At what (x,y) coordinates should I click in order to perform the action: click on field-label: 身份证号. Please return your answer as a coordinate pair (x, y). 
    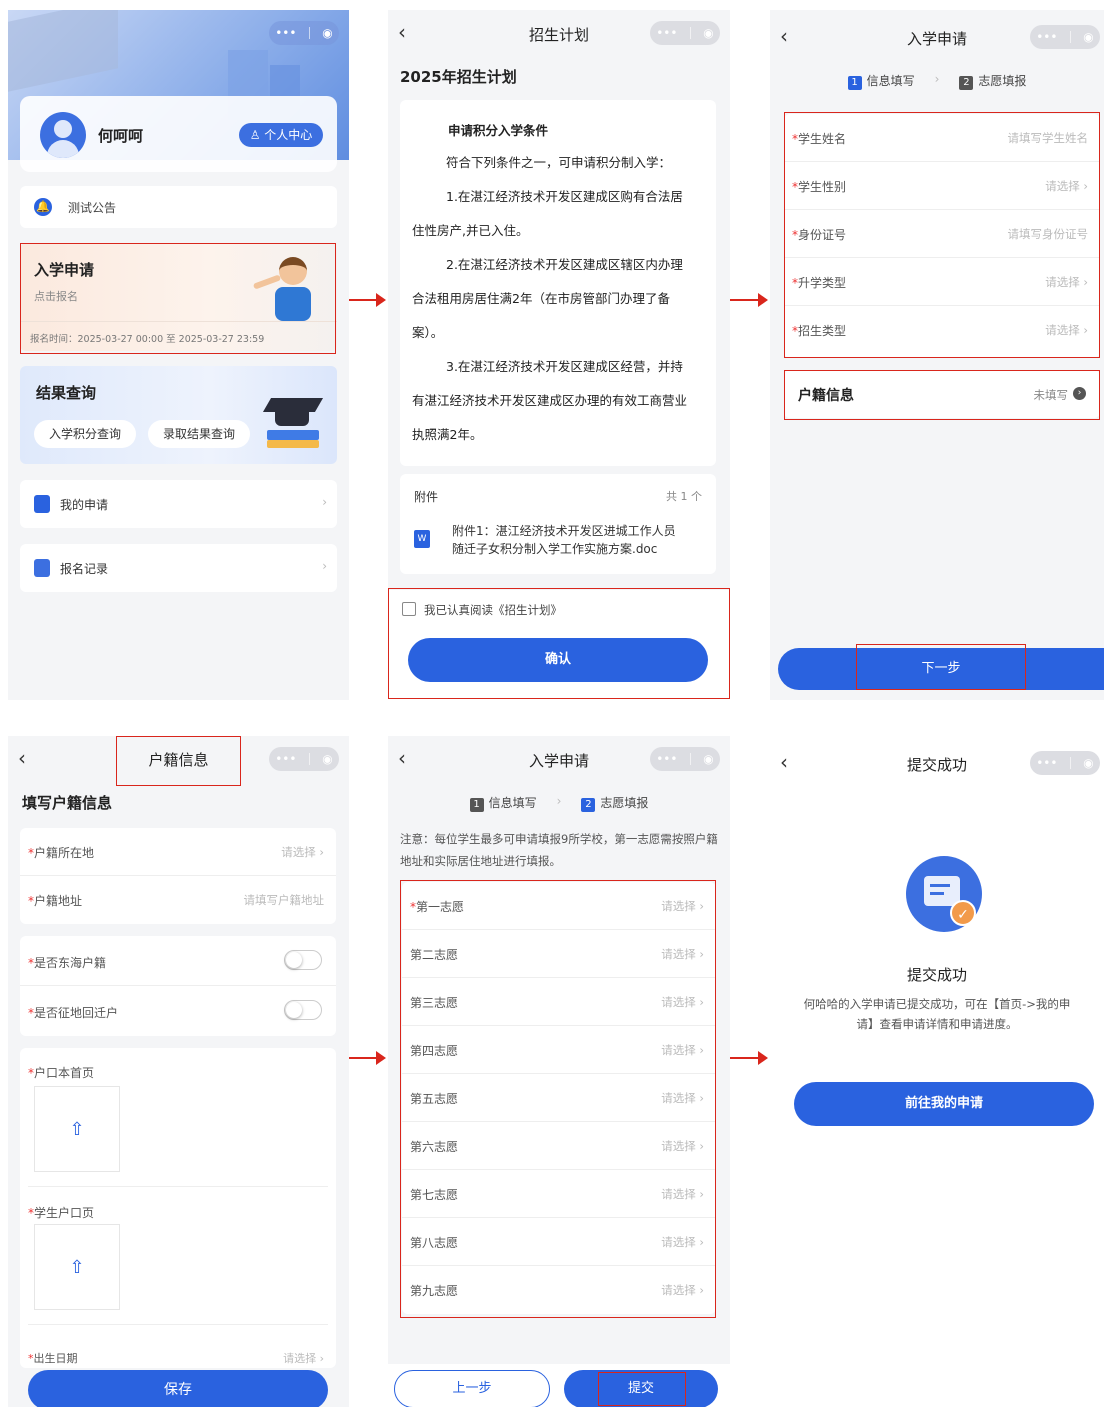
    Looking at the image, I should click on (822, 235).